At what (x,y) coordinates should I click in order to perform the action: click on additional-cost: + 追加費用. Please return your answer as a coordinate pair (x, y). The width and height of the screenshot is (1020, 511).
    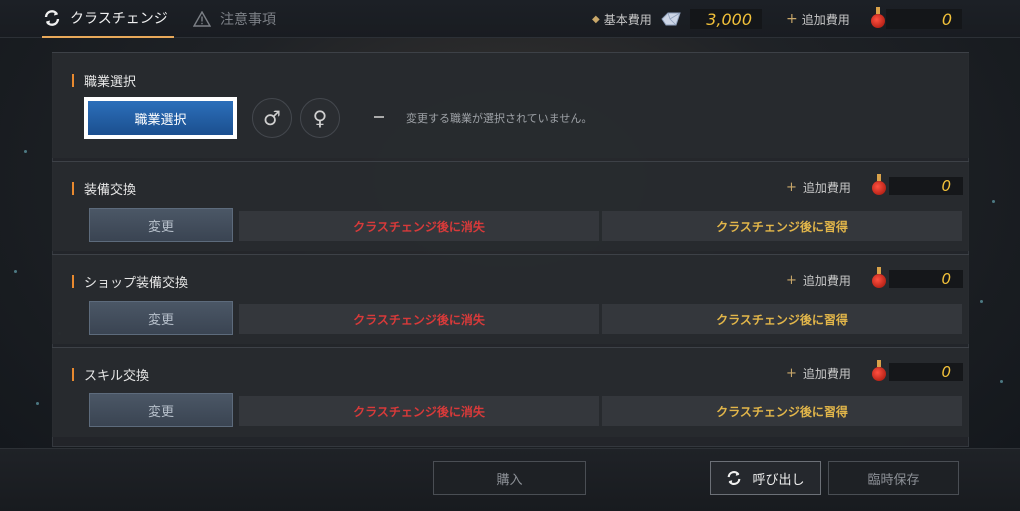
    Looking at the image, I should click on (818, 19).